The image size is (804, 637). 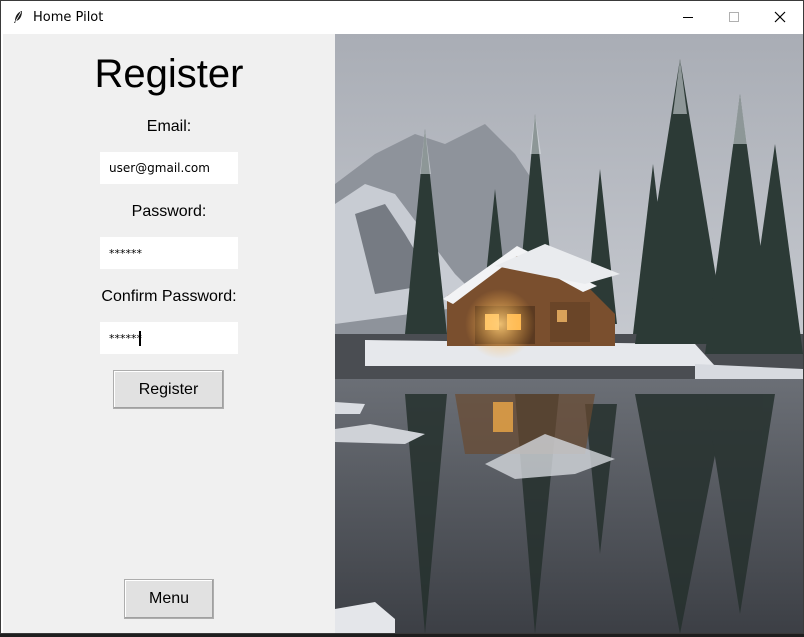 What do you see at coordinates (140, 338) in the screenshot?
I see `text-caret` at bounding box center [140, 338].